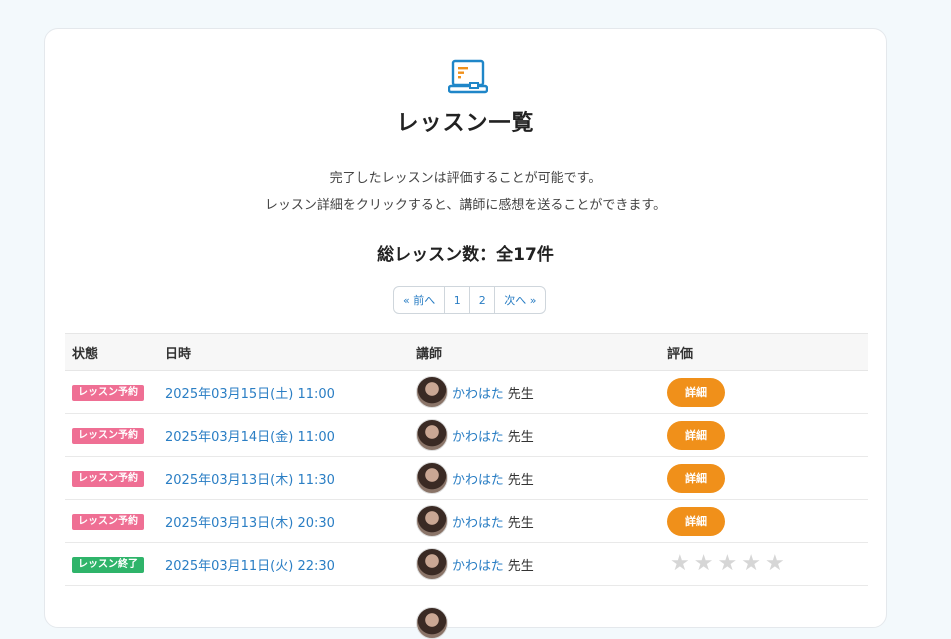  I want to click on pagination-next: 次へ », so click(520, 300).